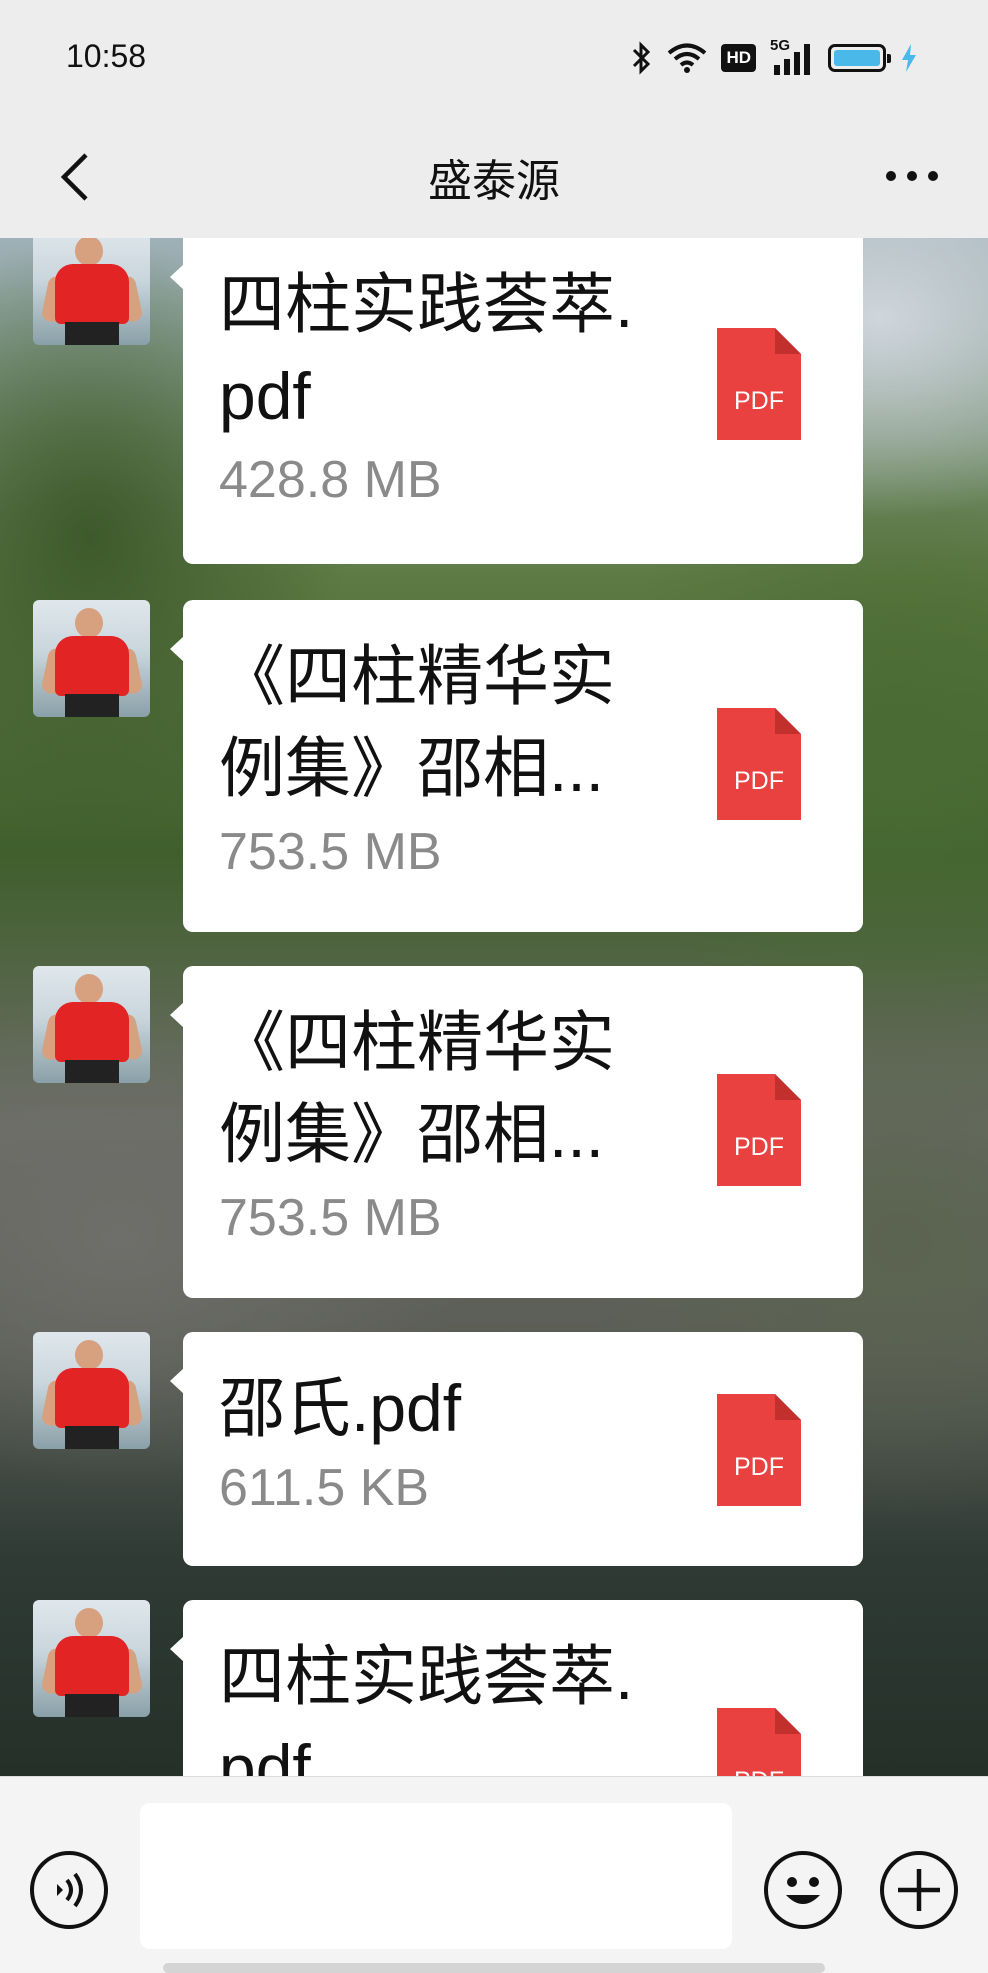  What do you see at coordinates (780, 45) in the screenshot?
I see `network-label: 5G` at bounding box center [780, 45].